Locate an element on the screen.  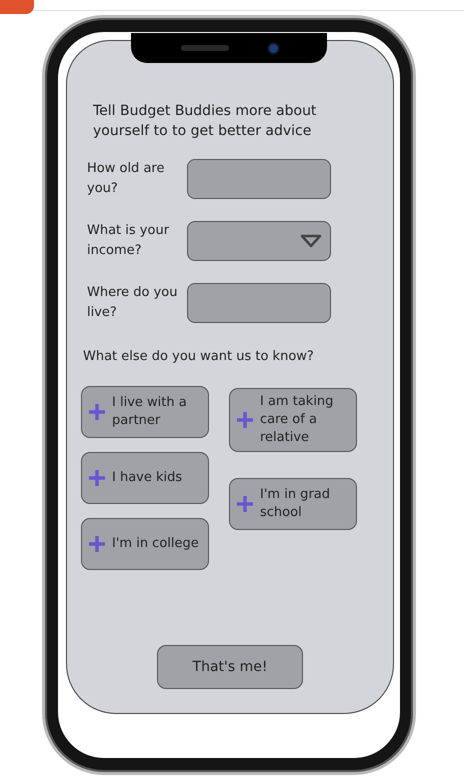
field-label: How old are you? is located at coordinates (126, 179).